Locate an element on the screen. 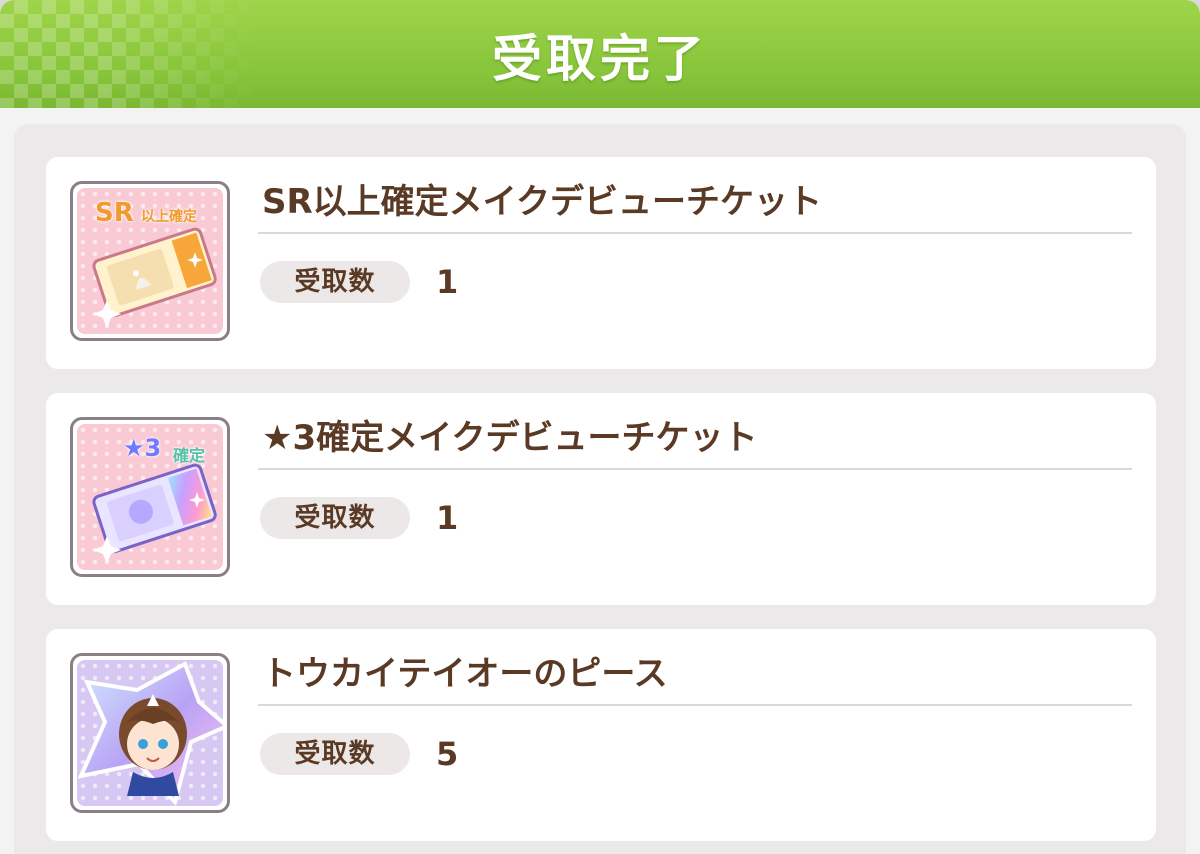 The height and width of the screenshot is (854, 1200). quantity-value: 5 is located at coordinates (447, 754).